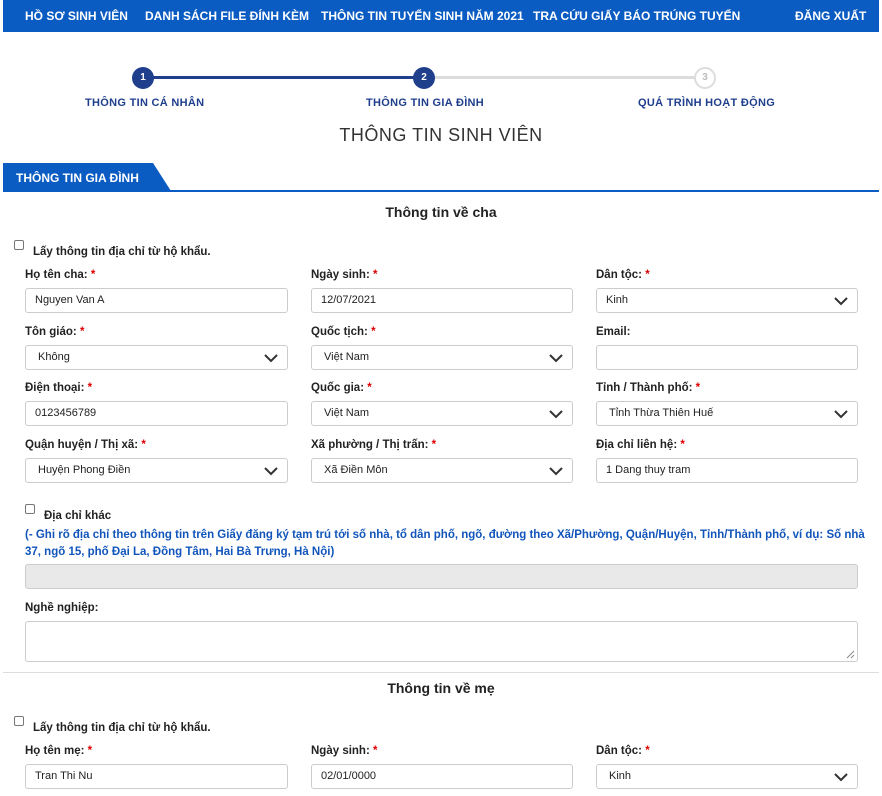 This screenshot has width=882, height=796. I want to click on page-title: THÔNG TIN SINH VIÊN, so click(441, 135).